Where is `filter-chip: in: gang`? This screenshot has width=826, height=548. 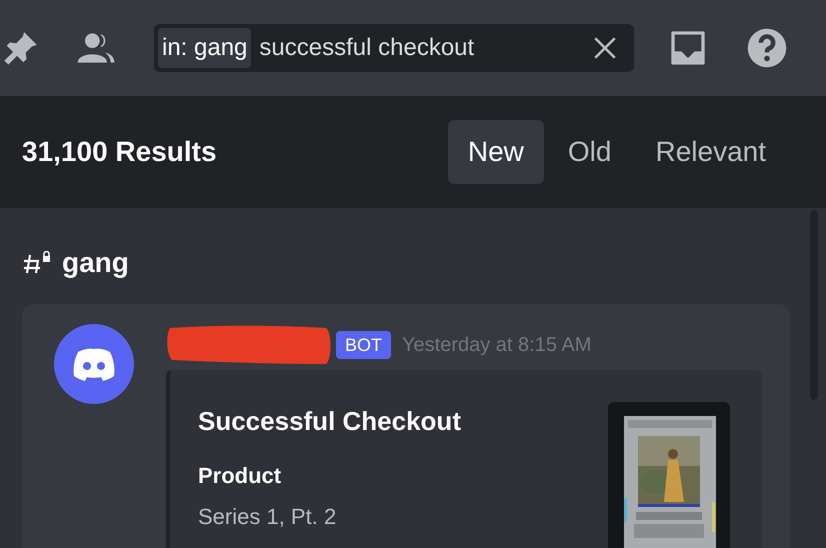
filter-chip: in: gang is located at coordinates (205, 48).